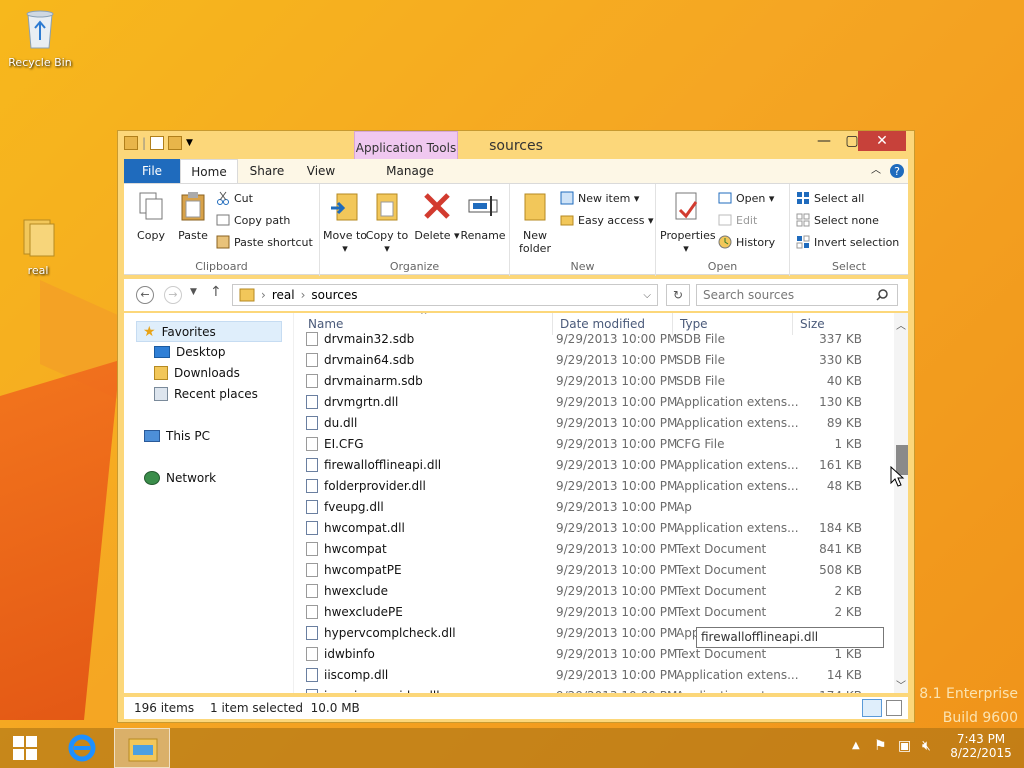  Describe the element at coordinates (38, 245) in the screenshot. I see `real-folder-shortcut: real` at that location.